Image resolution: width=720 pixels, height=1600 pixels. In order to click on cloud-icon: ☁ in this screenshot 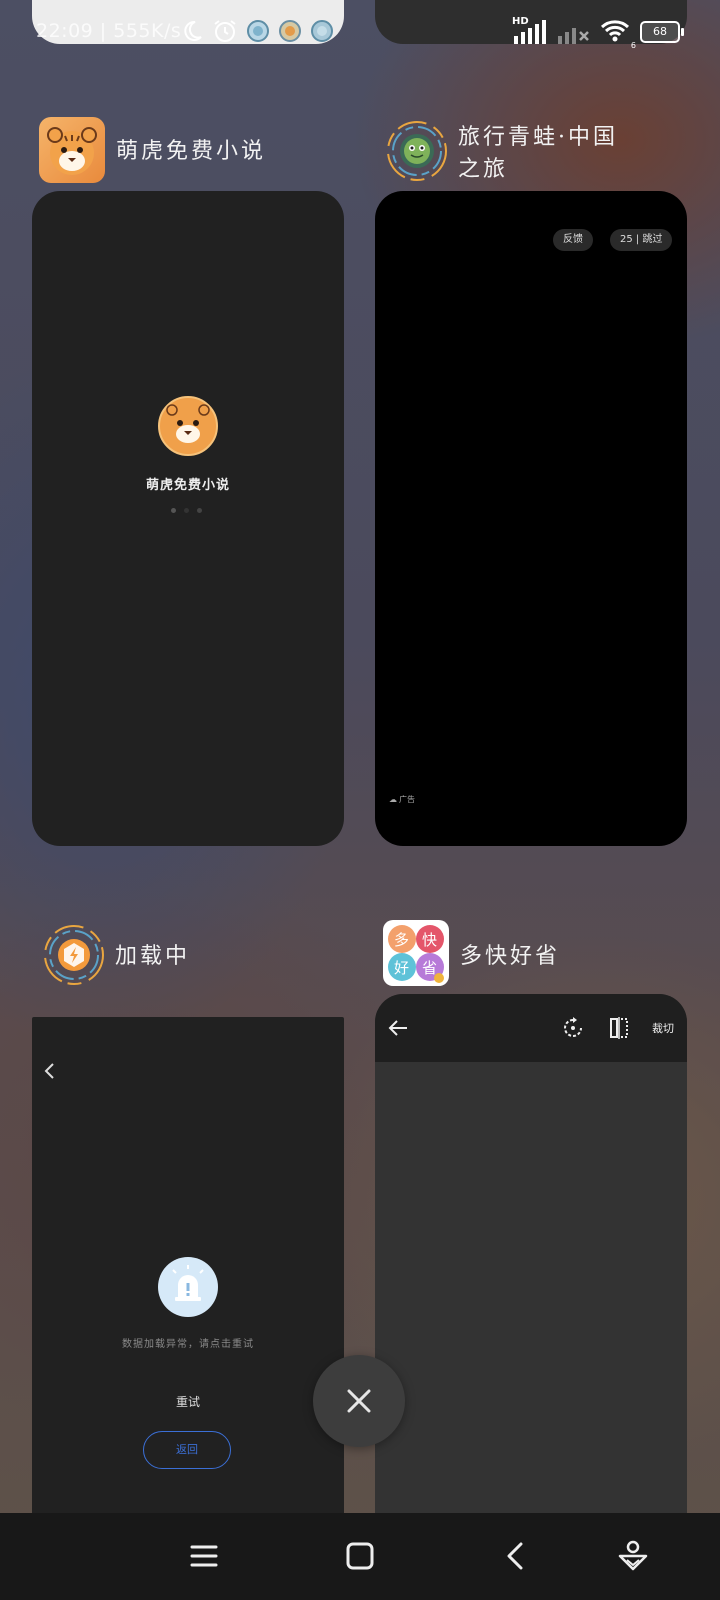, I will do `click(393, 799)`.